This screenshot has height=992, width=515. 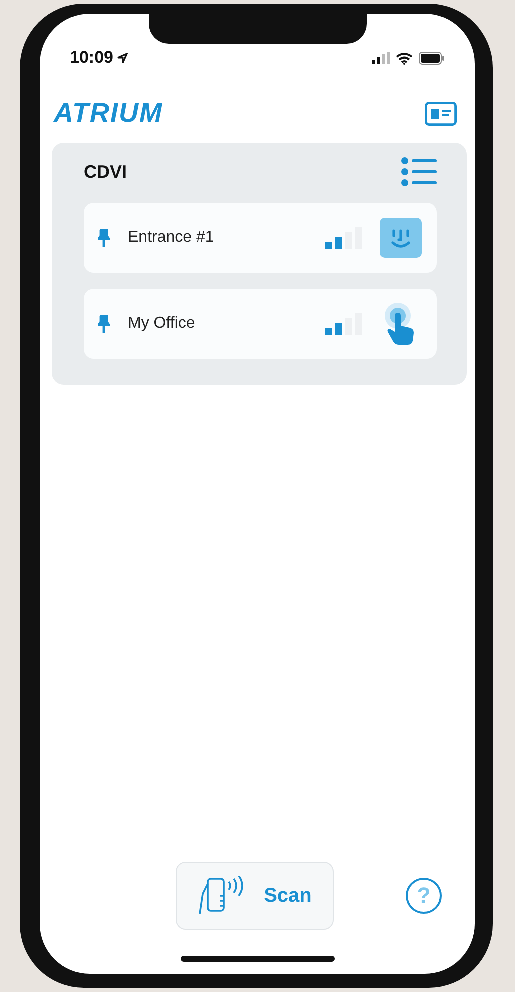 I want to click on wifi-icon, so click(x=404, y=58).